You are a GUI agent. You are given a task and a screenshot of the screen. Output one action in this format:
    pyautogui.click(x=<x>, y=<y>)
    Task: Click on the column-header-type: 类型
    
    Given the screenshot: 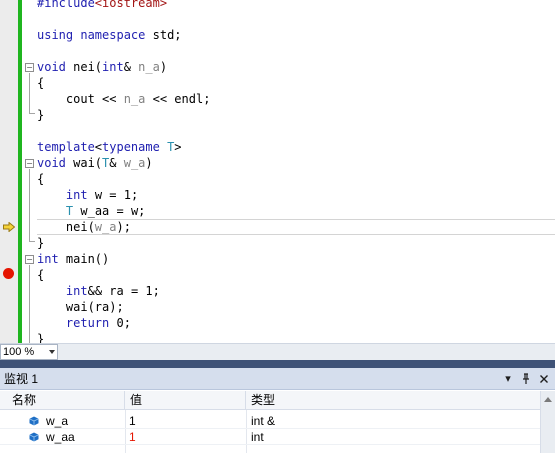 What is the action you would take?
    pyautogui.click(x=393, y=400)
    